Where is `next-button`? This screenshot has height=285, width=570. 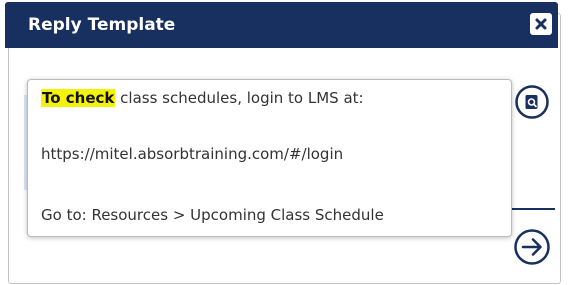 next-button is located at coordinates (532, 247).